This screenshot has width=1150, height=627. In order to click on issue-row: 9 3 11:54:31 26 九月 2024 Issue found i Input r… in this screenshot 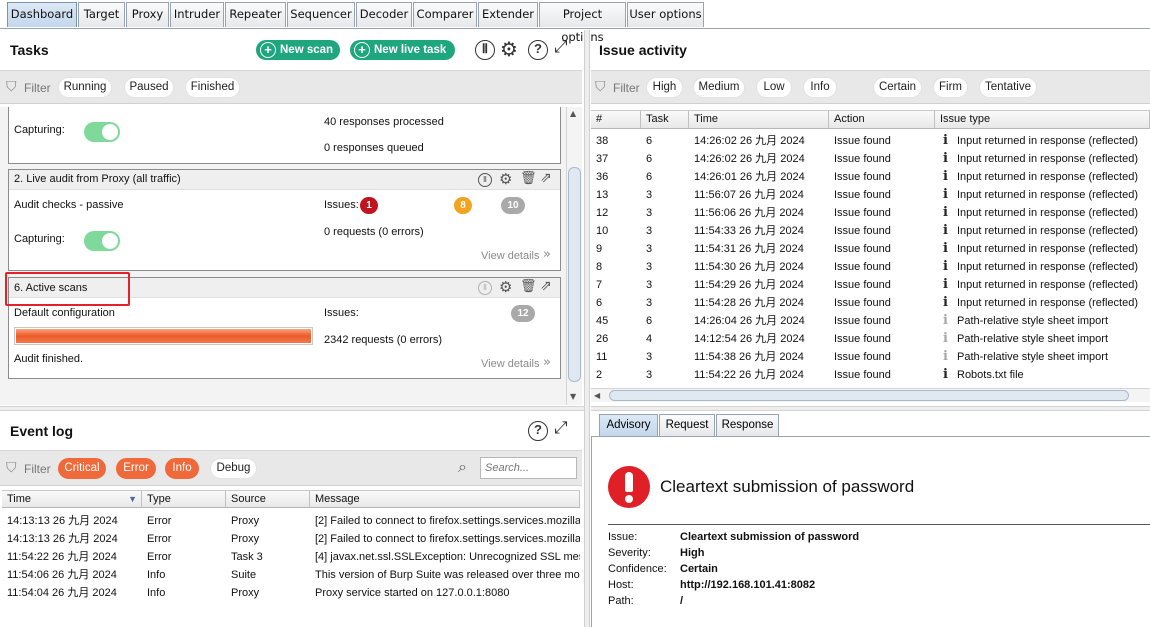, I will do `click(870, 249)`.